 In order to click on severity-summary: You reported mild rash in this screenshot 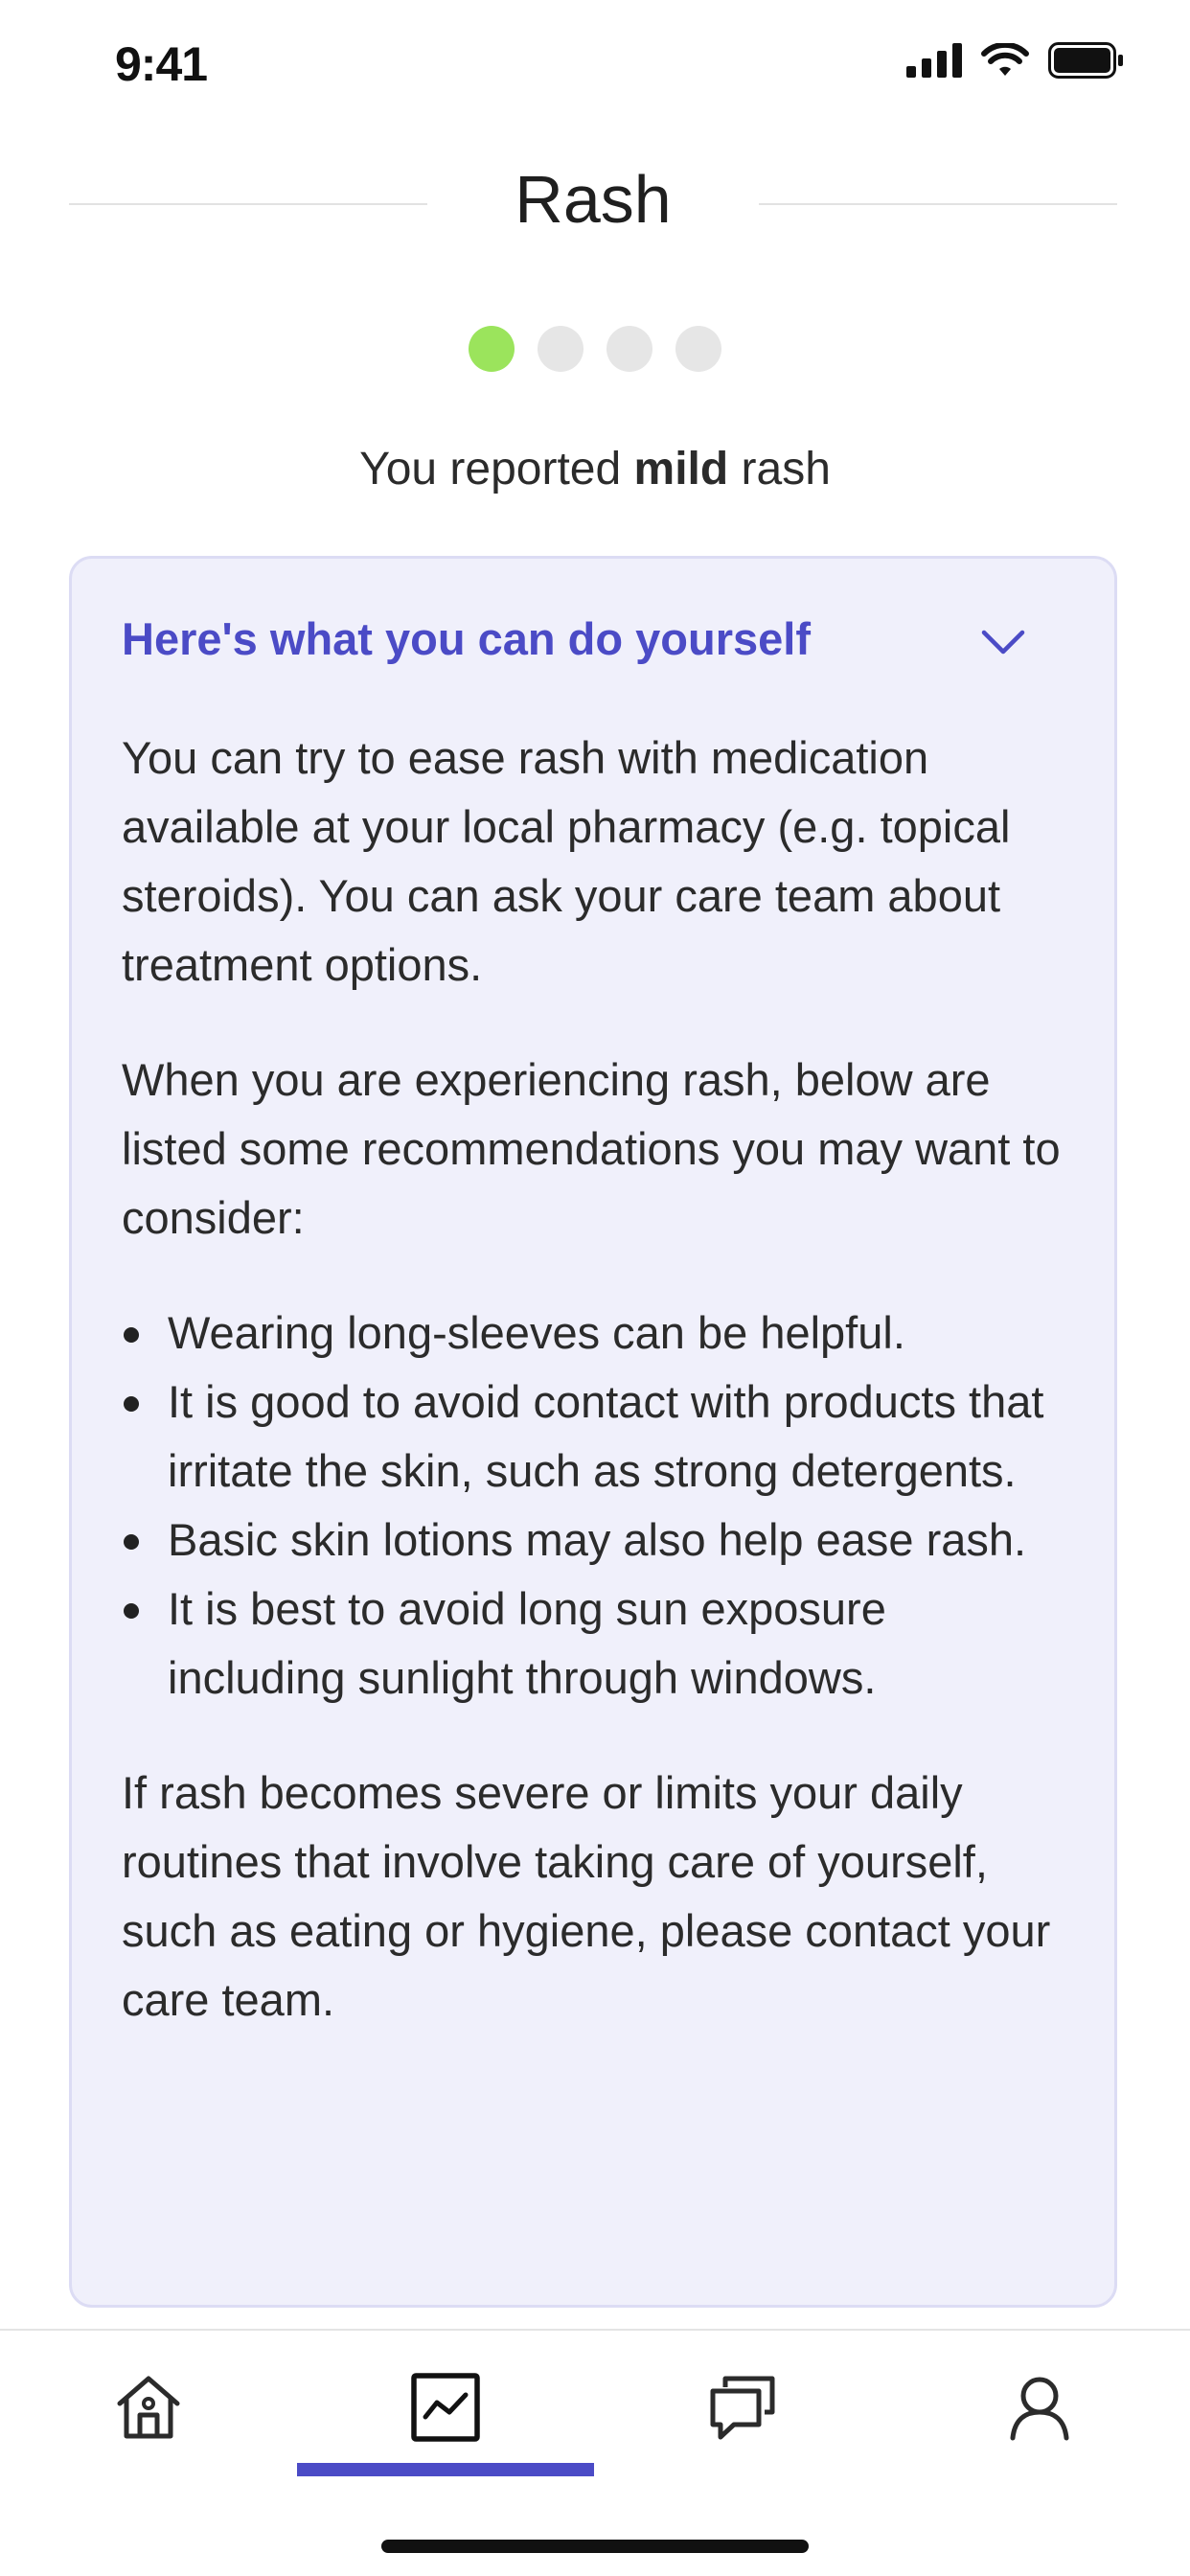, I will do `click(595, 469)`.